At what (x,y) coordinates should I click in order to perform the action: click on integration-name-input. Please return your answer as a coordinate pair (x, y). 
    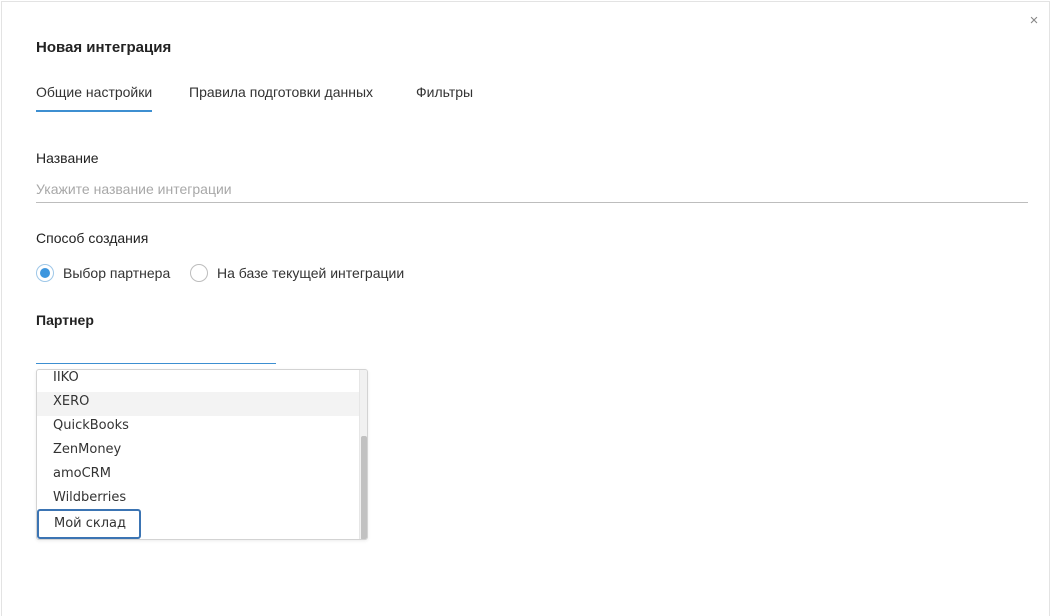
    Looking at the image, I should click on (532, 189).